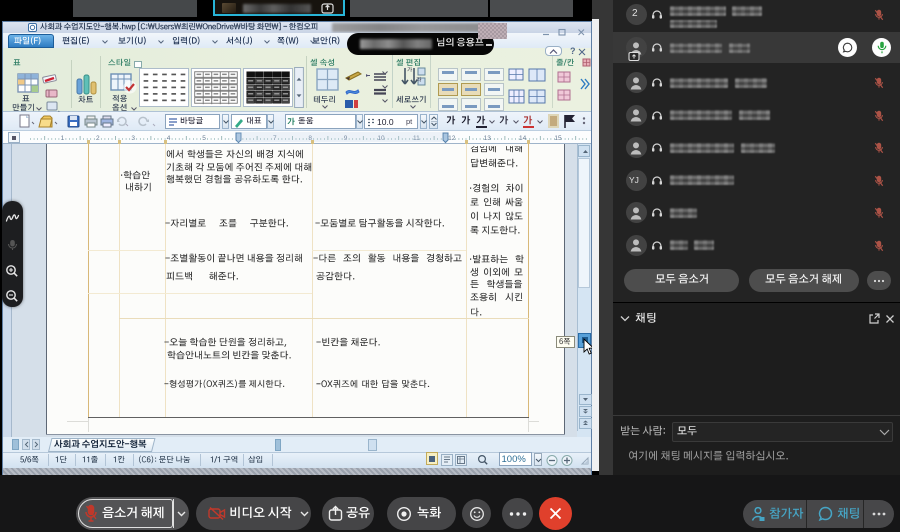  I want to click on svg-text: 15, so click(558, 138).